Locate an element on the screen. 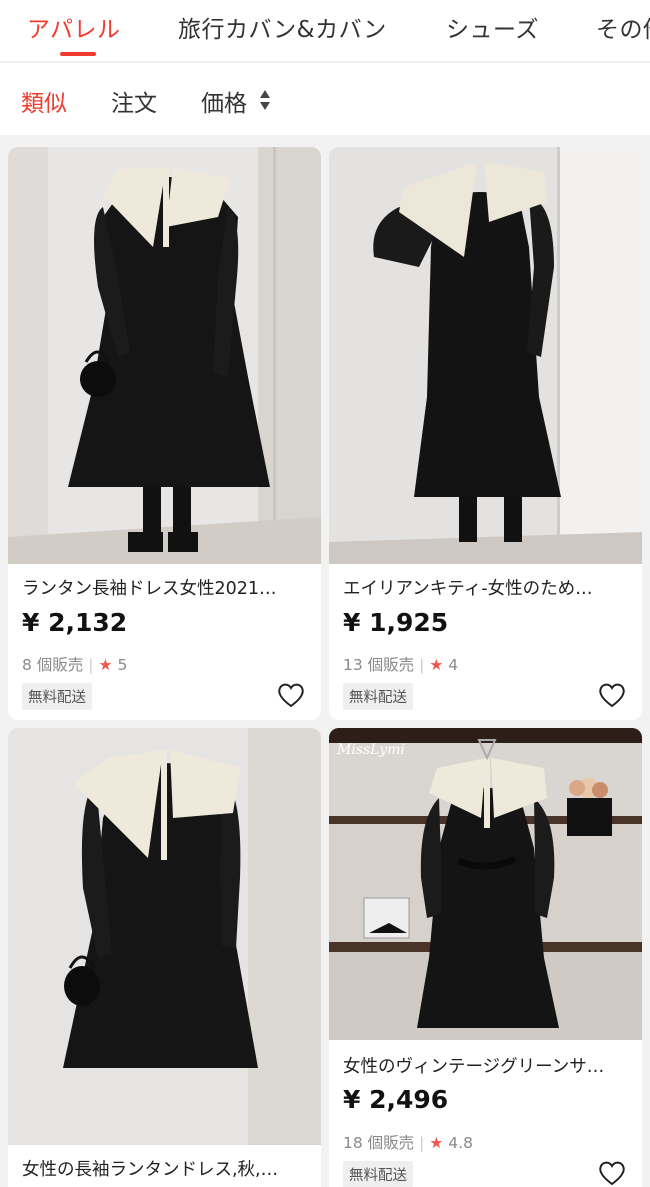 Image resolution: width=650 pixels, height=1187 pixels. sort-price: 価格 is located at coordinates (224, 101).